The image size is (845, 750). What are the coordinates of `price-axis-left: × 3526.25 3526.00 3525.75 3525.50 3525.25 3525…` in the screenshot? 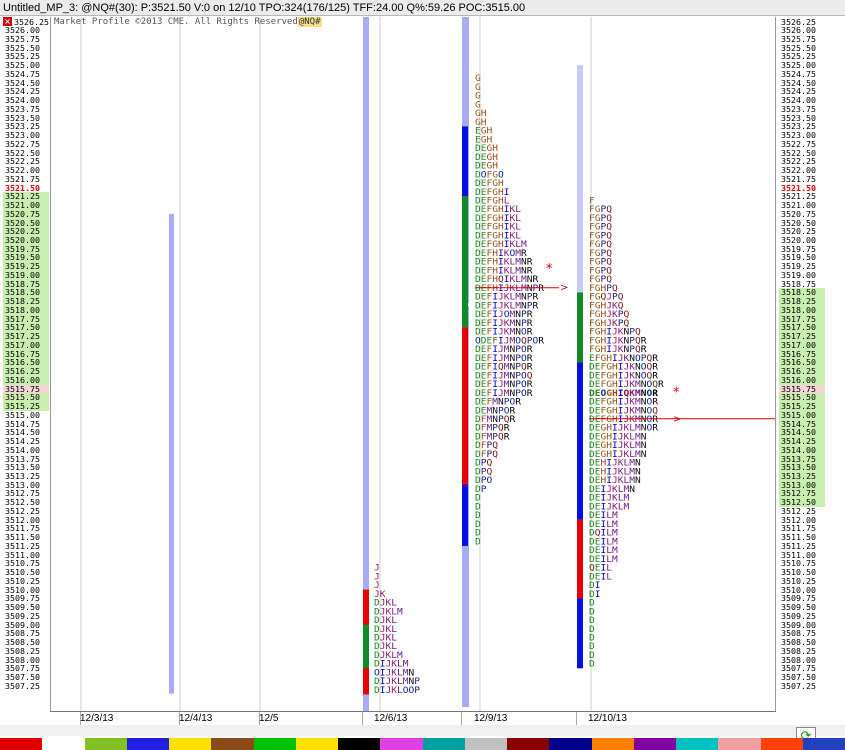 It's located at (26, 364).